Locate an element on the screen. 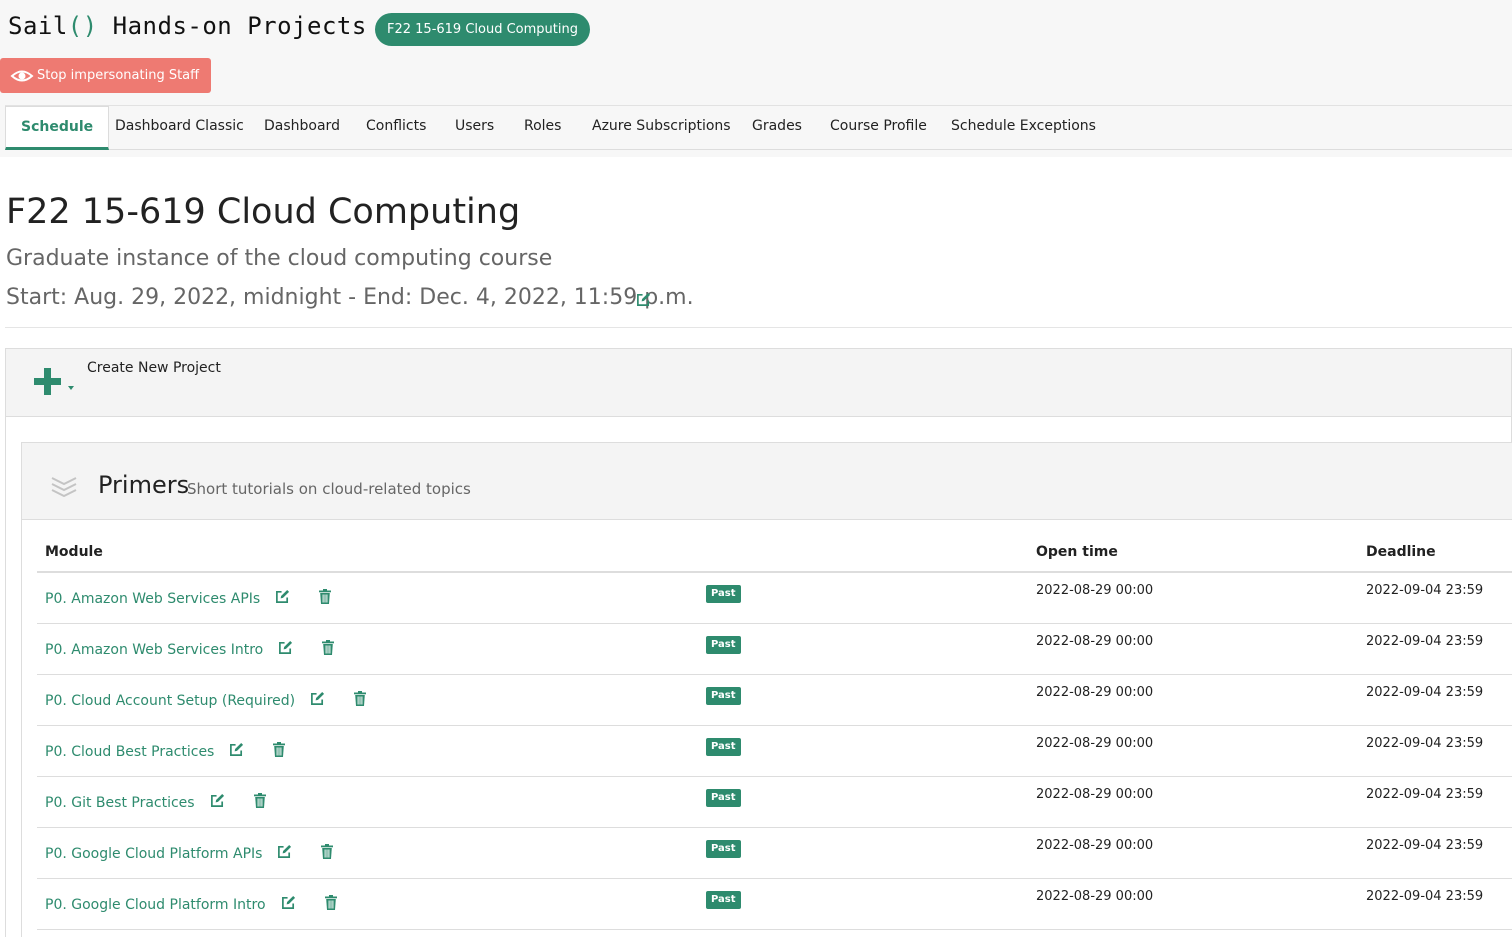 The image size is (1512, 937). stop-impersonating-button: Stop impersonating Staff is located at coordinates (106, 75).